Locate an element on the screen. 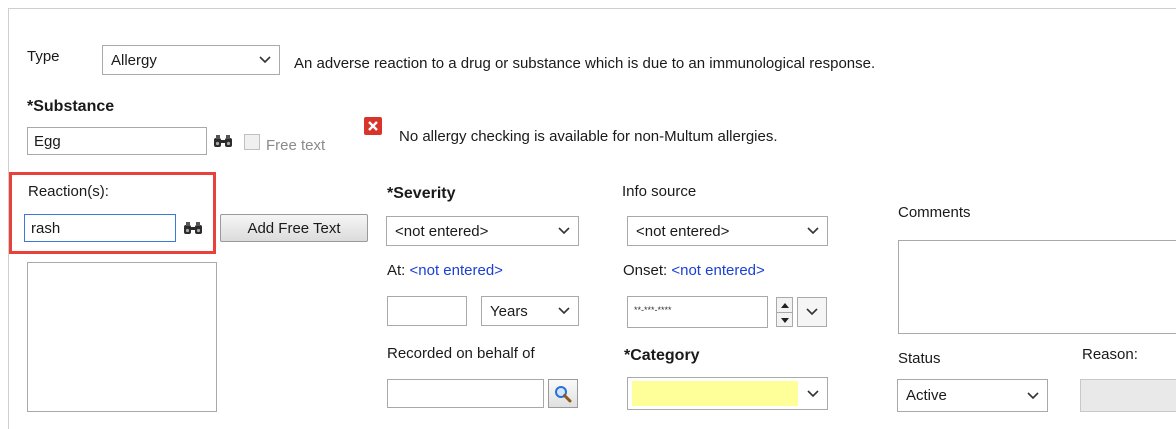 The image size is (1176, 429). category-label: *Category is located at coordinates (662, 355).